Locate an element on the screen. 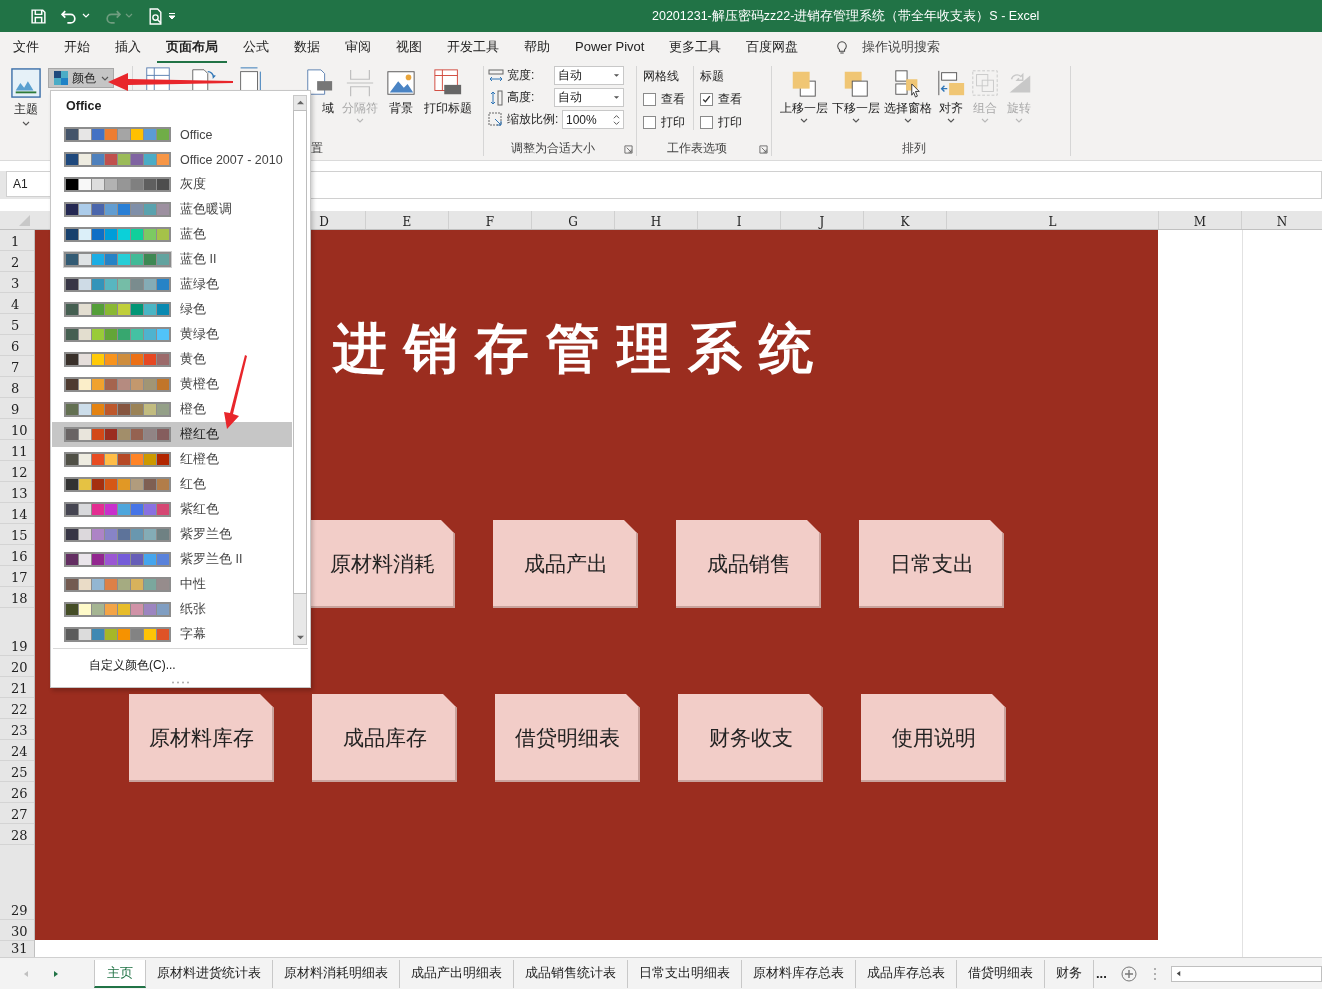 The image size is (1322, 989). horizontal-scrollbar is located at coordinates (1246, 973).